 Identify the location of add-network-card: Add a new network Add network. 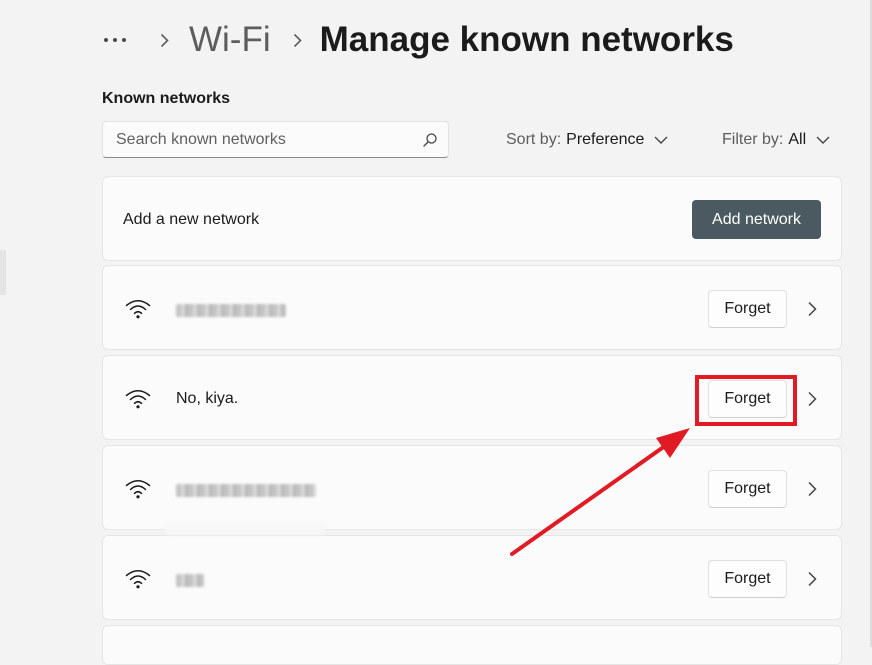
(472, 218).